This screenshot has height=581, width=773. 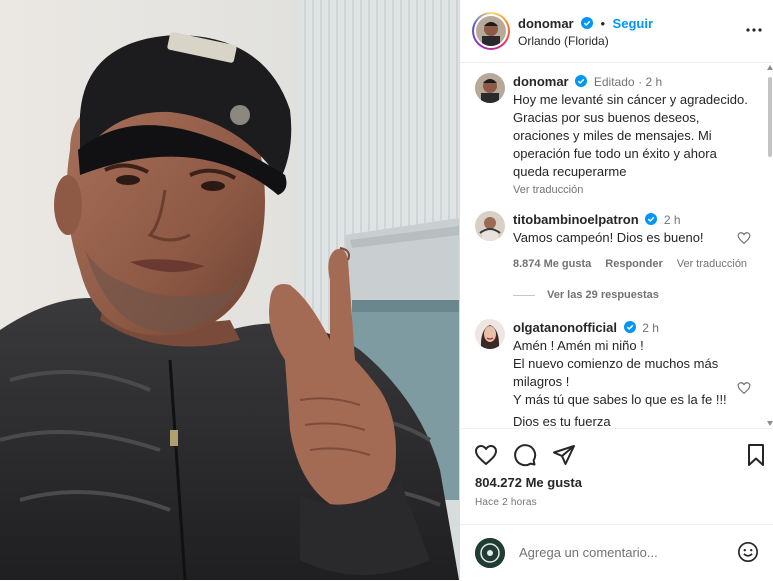 I want to click on follow-button: Seguir, so click(x=633, y=23).